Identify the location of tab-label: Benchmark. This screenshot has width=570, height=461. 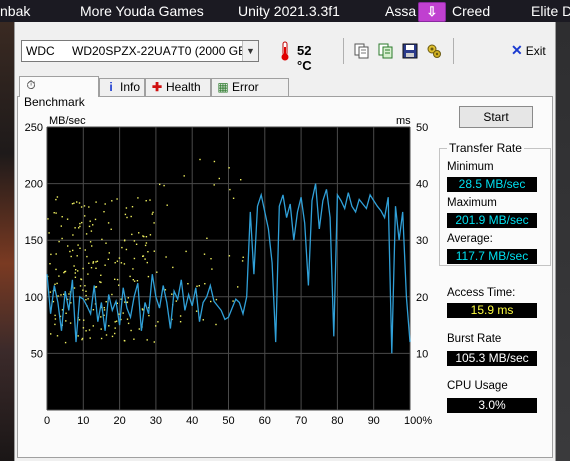
(54, 102).